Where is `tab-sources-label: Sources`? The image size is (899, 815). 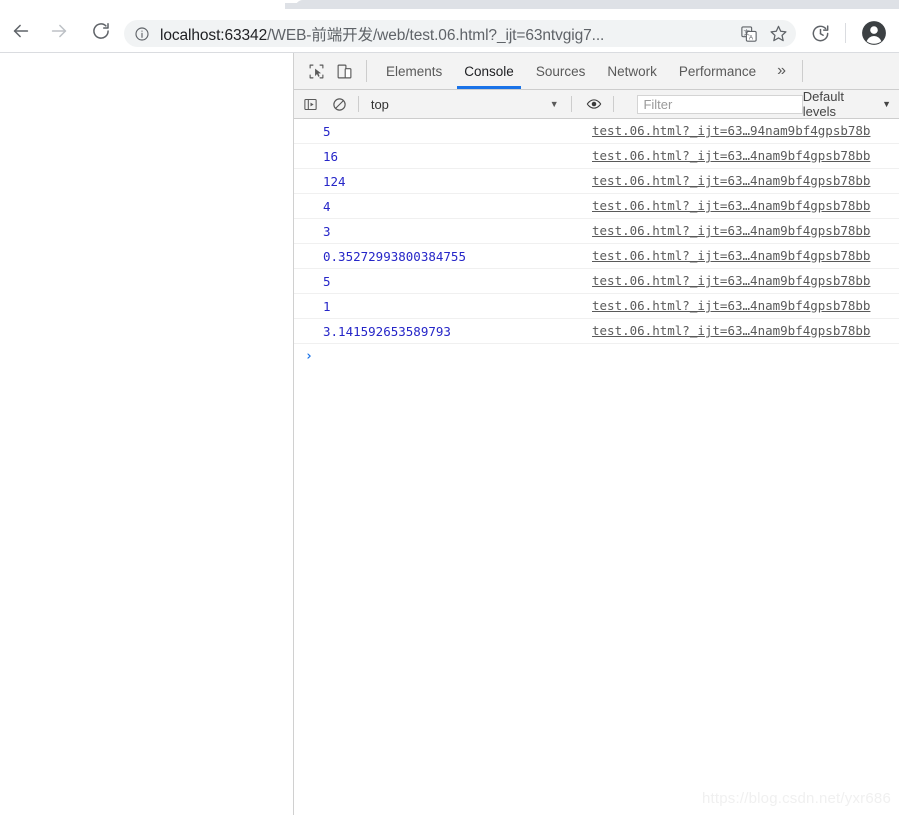
tab-sources-label: Sources is located at coordinates (560, 71).